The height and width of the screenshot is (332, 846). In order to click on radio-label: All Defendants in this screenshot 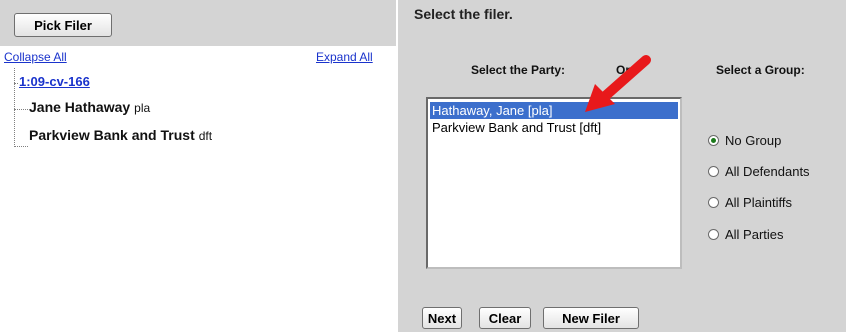, I will do `click(767, 171)`.